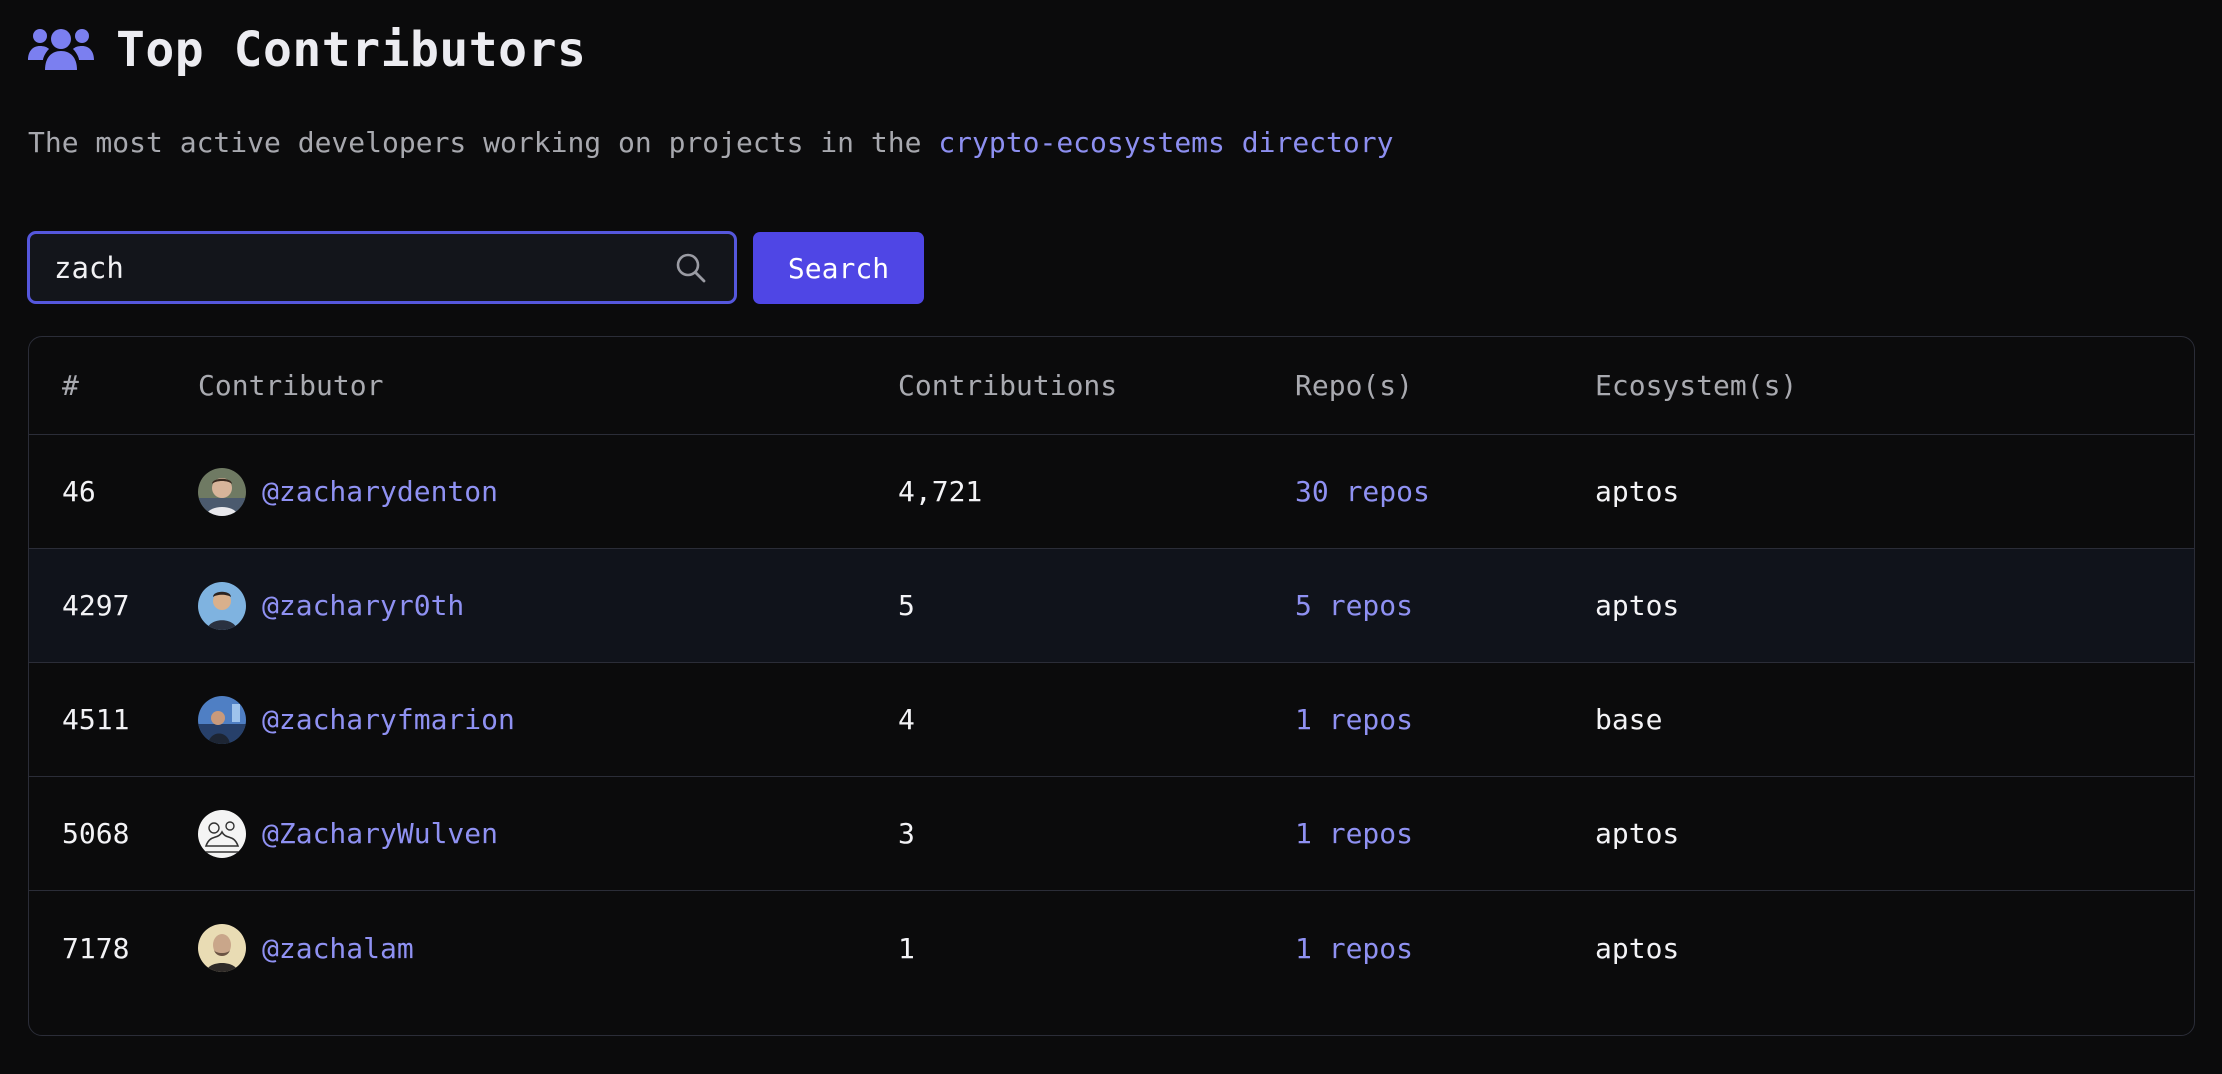 Image resolution: width=2222 pixels, height=1074 pixels. I want to click on contributor-cell: @zacharyfmarion, so click(356, 719).